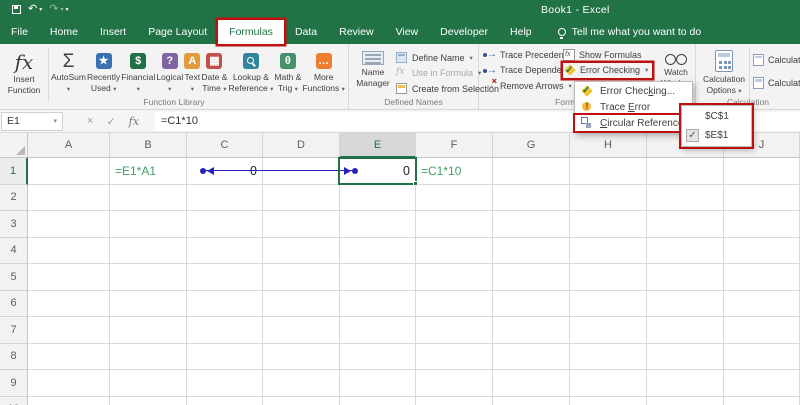 The width and height of the screenshot is (800, 405). What do you see at coordinates (762, 400) in the screenshot?
I see `cell-J10` at bounding box center [762, 400].